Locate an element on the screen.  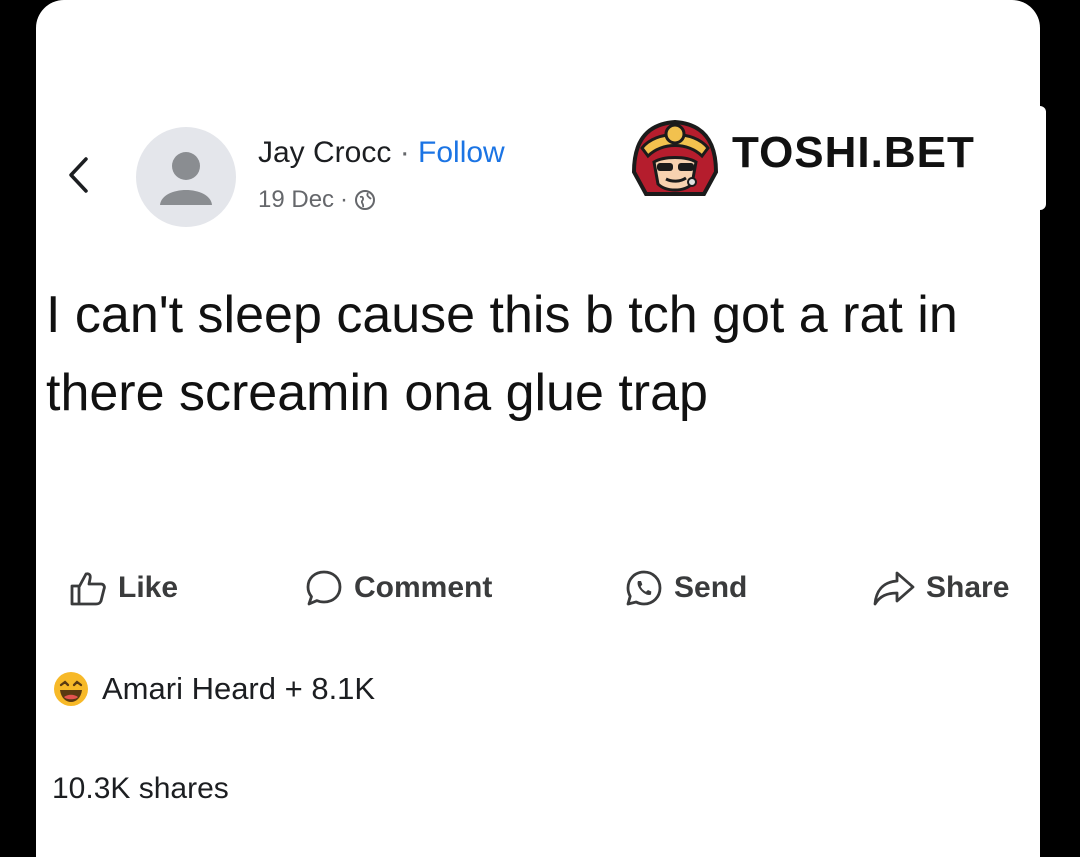
haha-emoji-icon is located at coordinates (71, 689).